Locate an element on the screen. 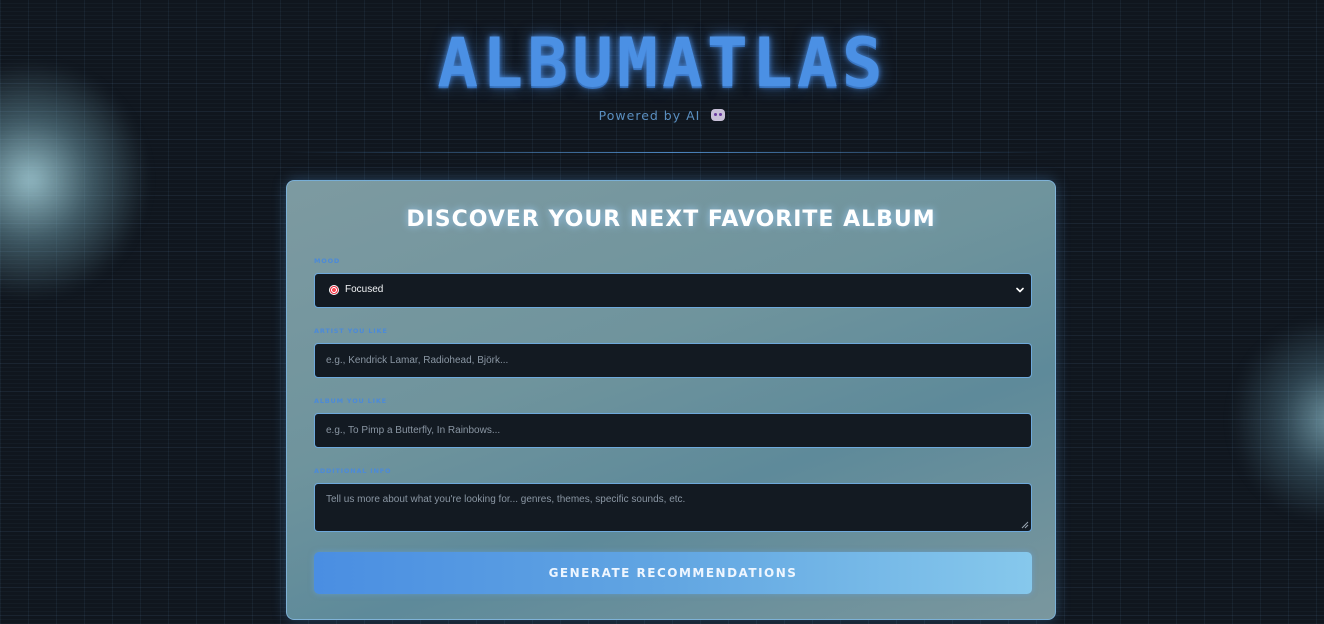 The image size is (1324, 624). background-glow-right is located at coordinates (1274, 420).